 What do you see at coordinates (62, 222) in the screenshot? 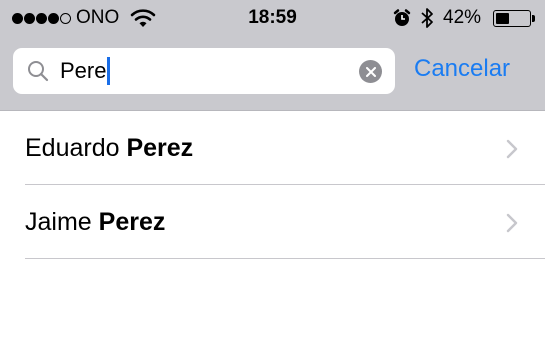
I see `contact-first-name: Jaime` at bounding box center [62, 222].